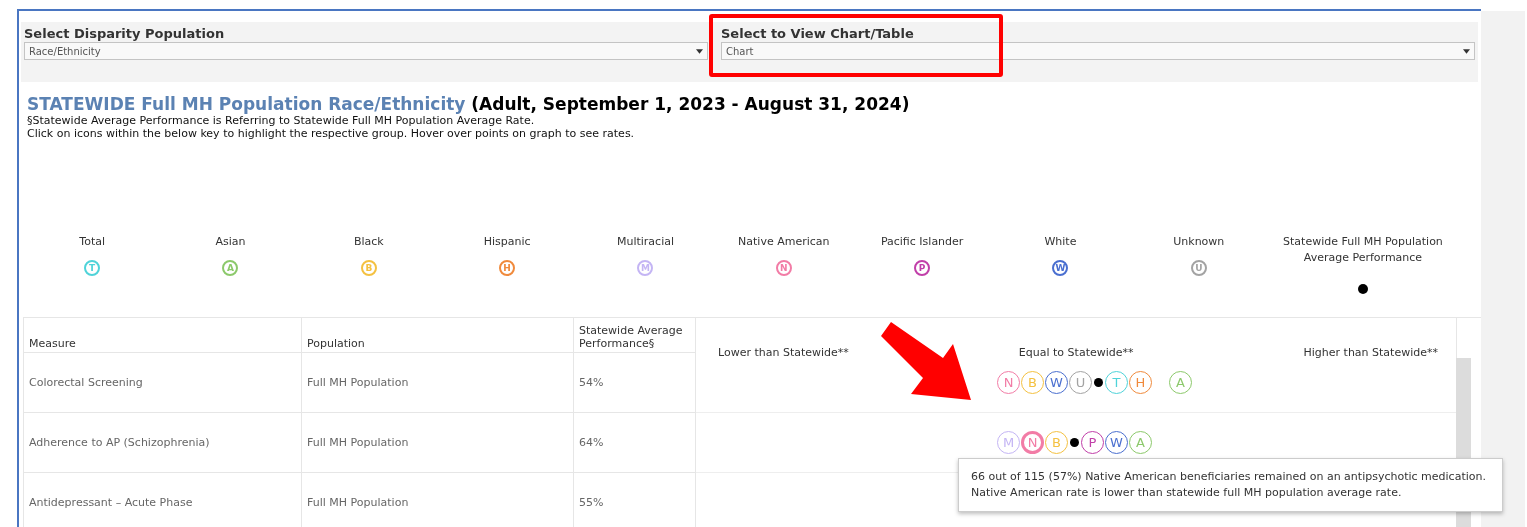  I want to click on column-header: Population, so click(438, 335).